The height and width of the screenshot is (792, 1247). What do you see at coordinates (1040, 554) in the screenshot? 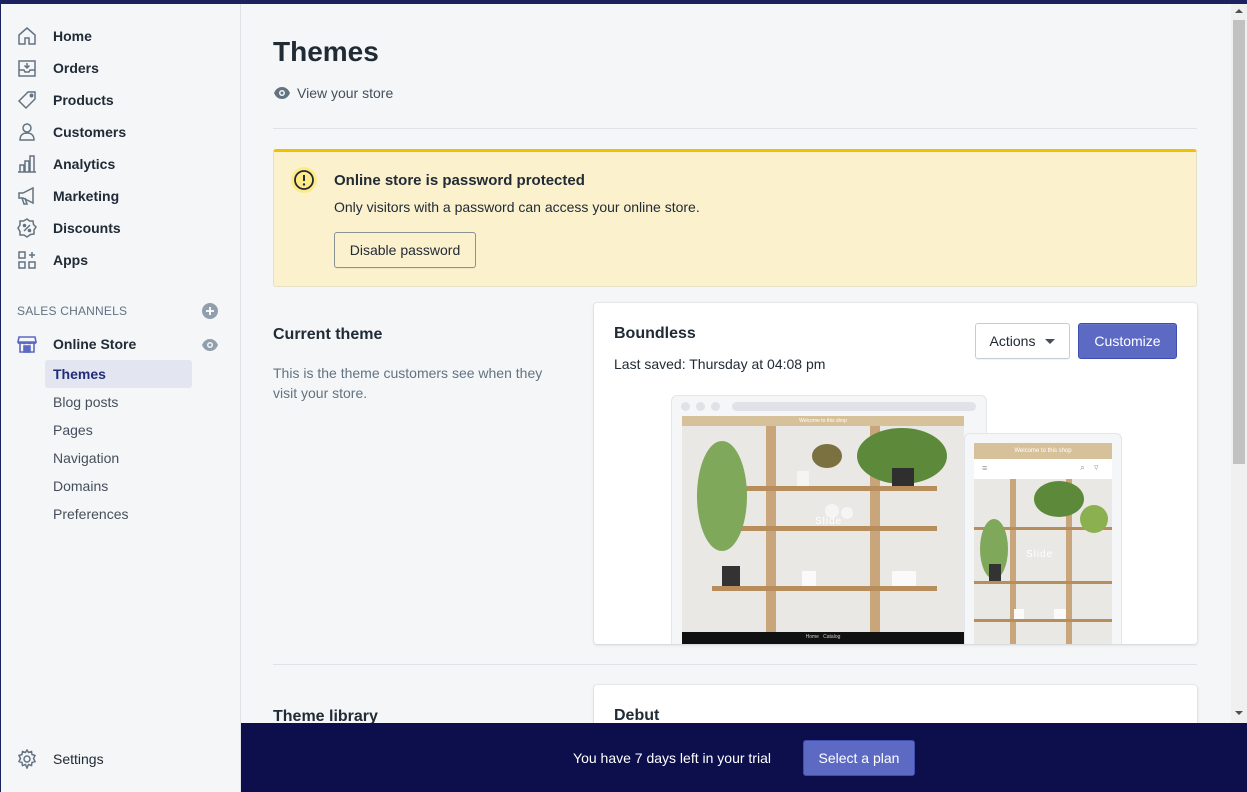
I see `mobile-slide-label: Slide` at bounding box center [1040, 554].